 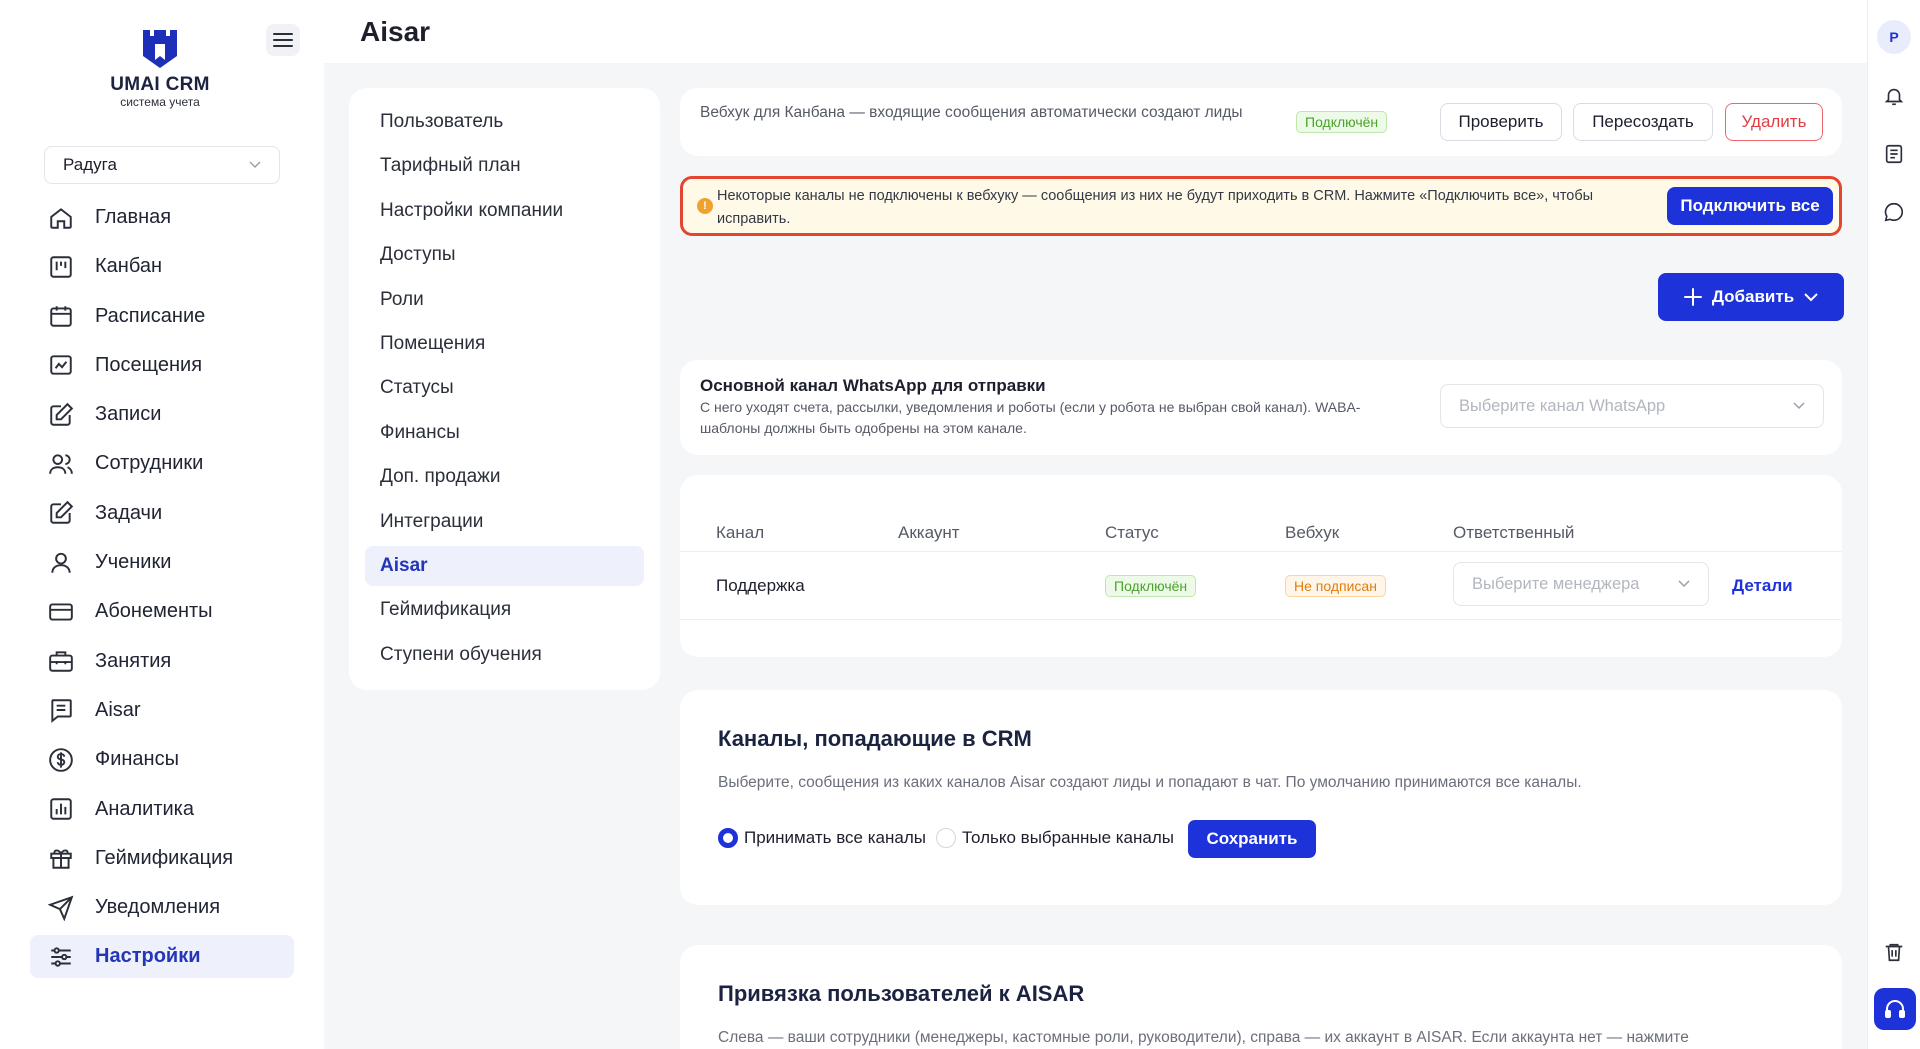 I want to click on plus-icon, so click(x=1692, y=297).